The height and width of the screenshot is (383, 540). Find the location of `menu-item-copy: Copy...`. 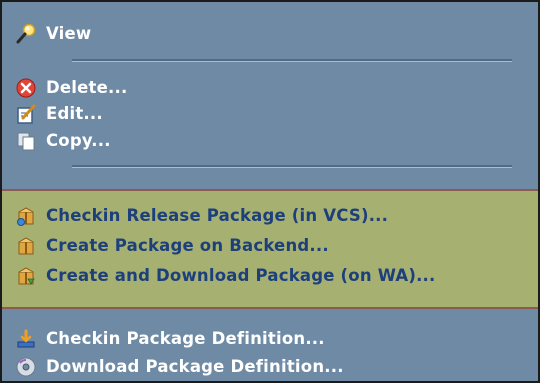

menu-item-copy: Copy... is located at coordinates (270, 141).